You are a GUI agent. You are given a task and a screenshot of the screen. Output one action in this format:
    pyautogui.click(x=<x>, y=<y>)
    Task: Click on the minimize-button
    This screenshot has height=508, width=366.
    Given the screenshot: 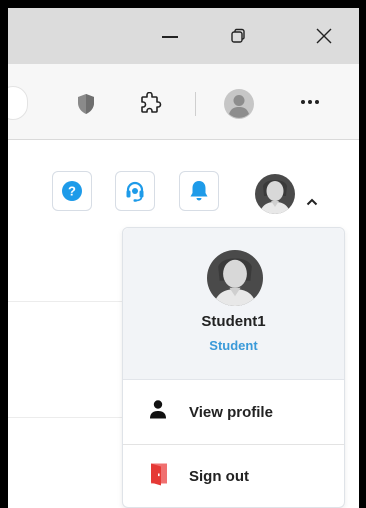 What is the action you would take?
    pyautogui.click(x=170, y=36)
    